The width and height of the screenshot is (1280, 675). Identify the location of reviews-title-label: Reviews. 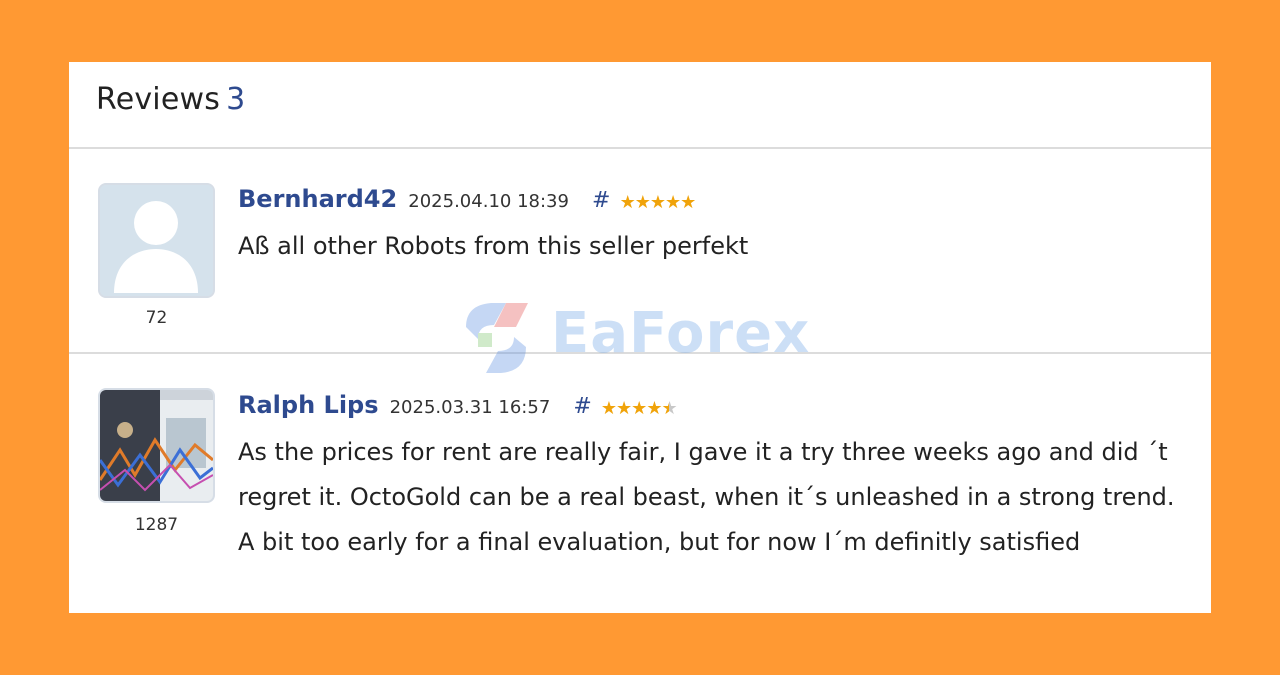
(158, 99).